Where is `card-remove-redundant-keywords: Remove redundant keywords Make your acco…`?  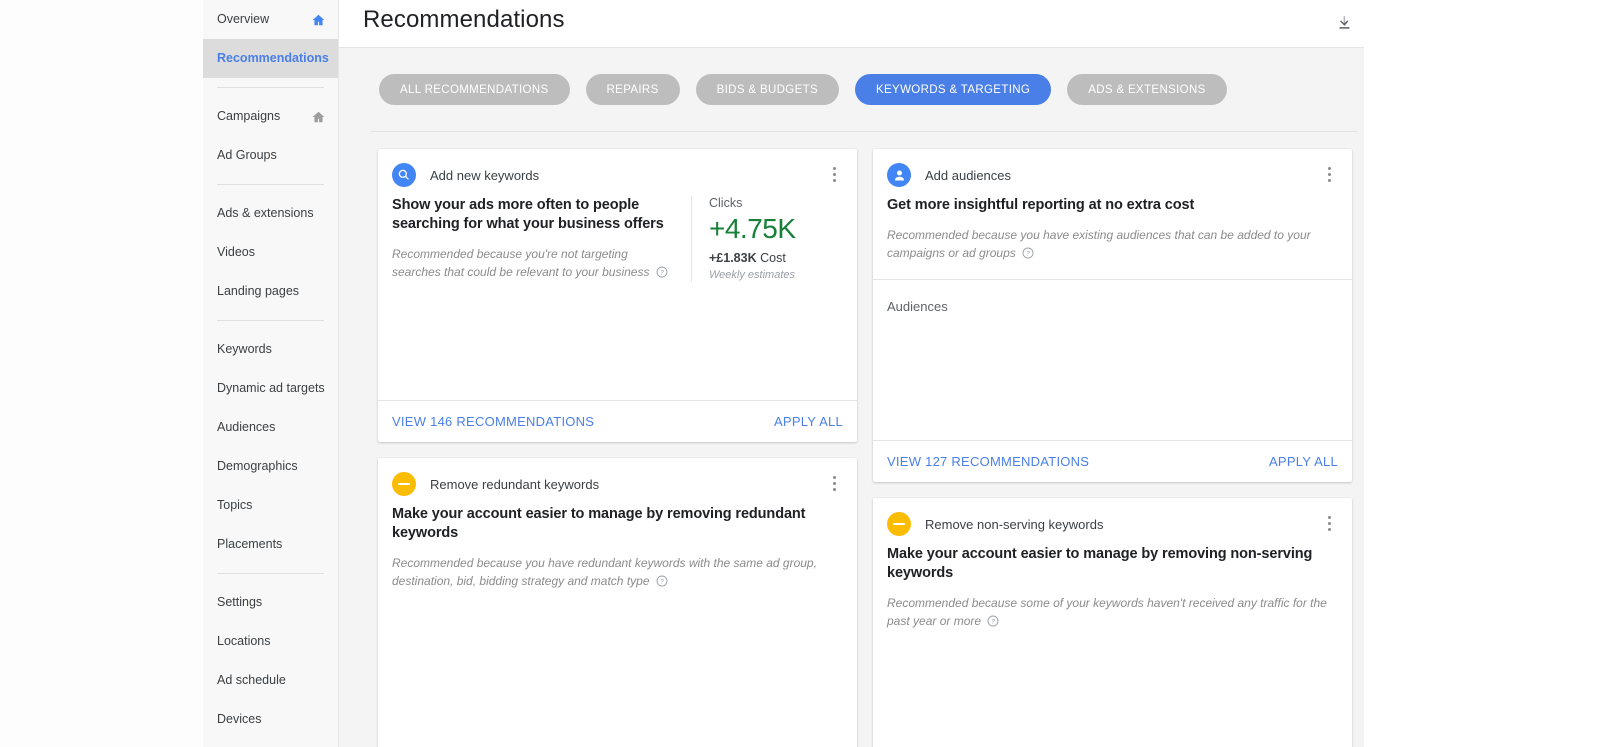
card-remove-redundant-keywords: Remove redundant keywords Make your acco… is located at coordinates (617, 602).